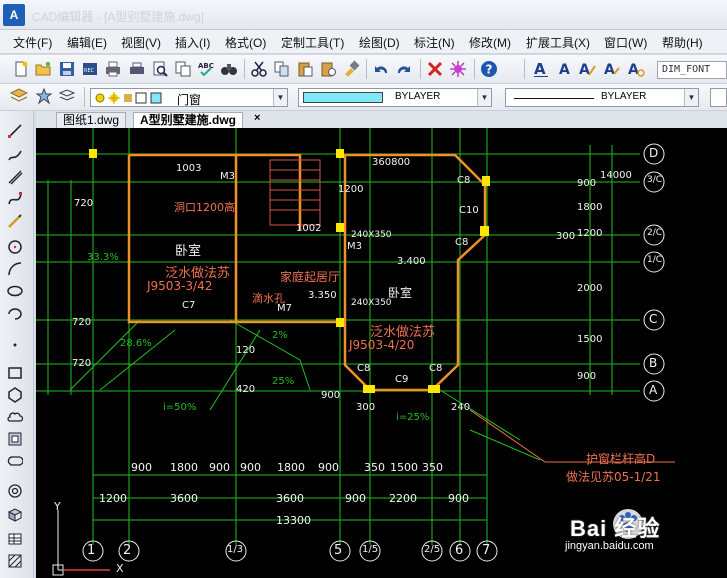  I want to click on room-ref-2: J9503-4/20, so click(382, 345).